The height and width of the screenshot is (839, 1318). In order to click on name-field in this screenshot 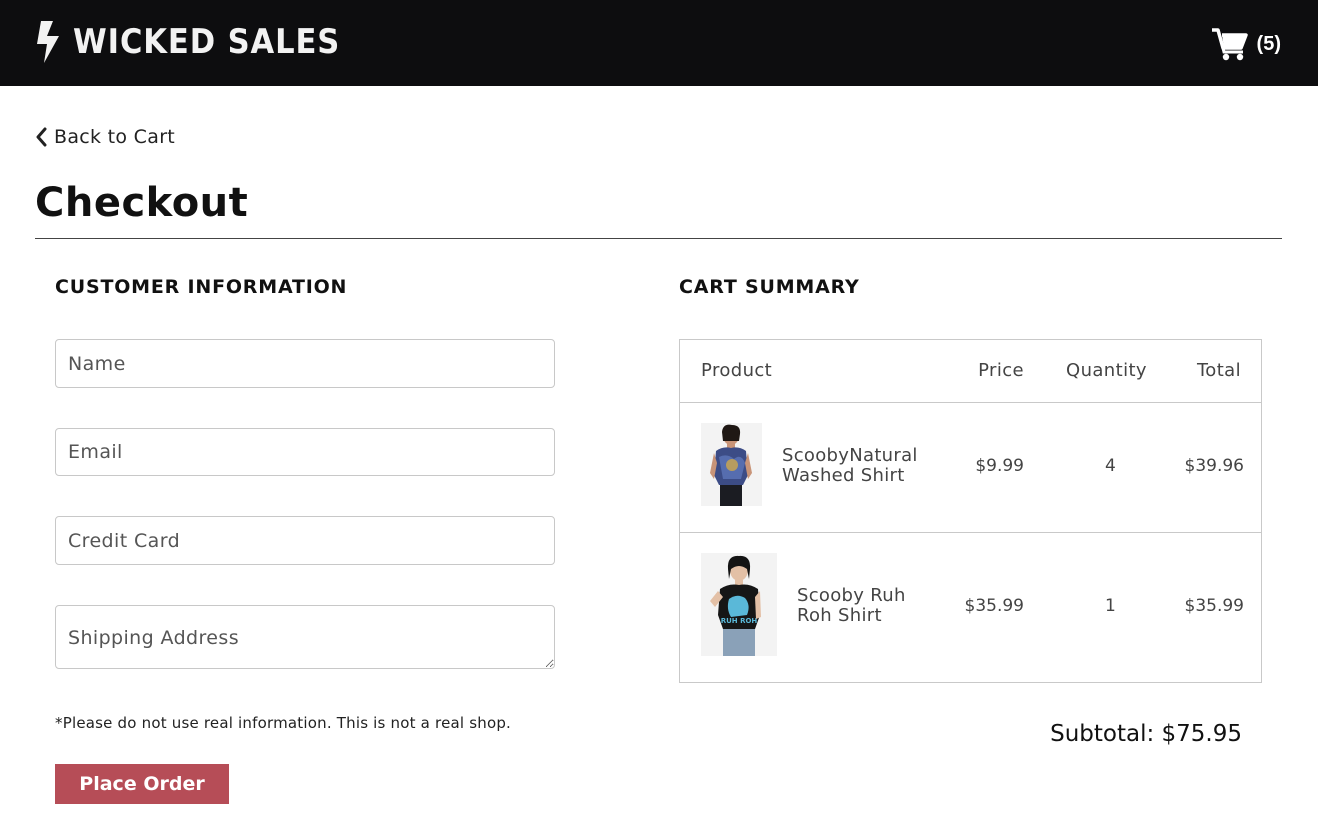, I will do `click(305, 363)`.